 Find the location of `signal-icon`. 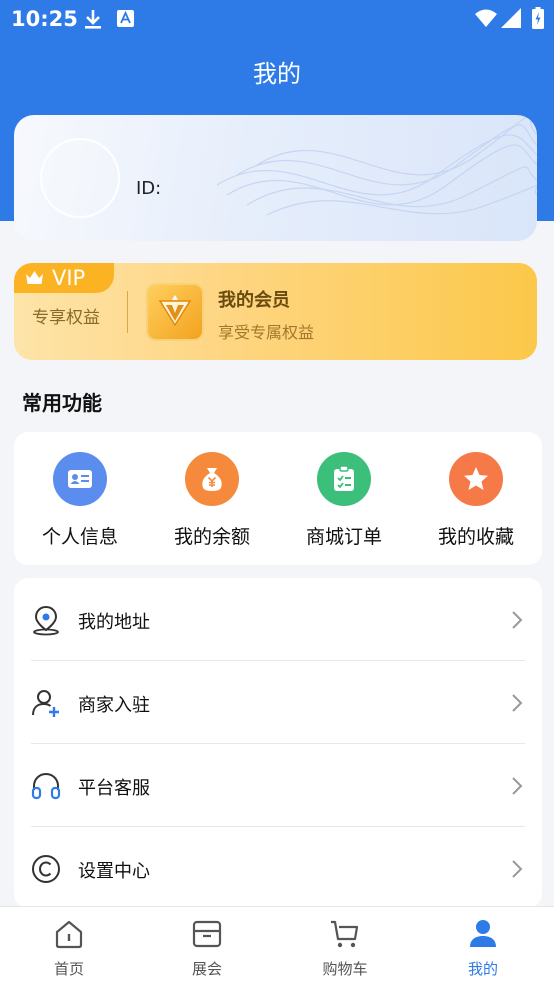

signal-icon is located at coordinates (511, 18).